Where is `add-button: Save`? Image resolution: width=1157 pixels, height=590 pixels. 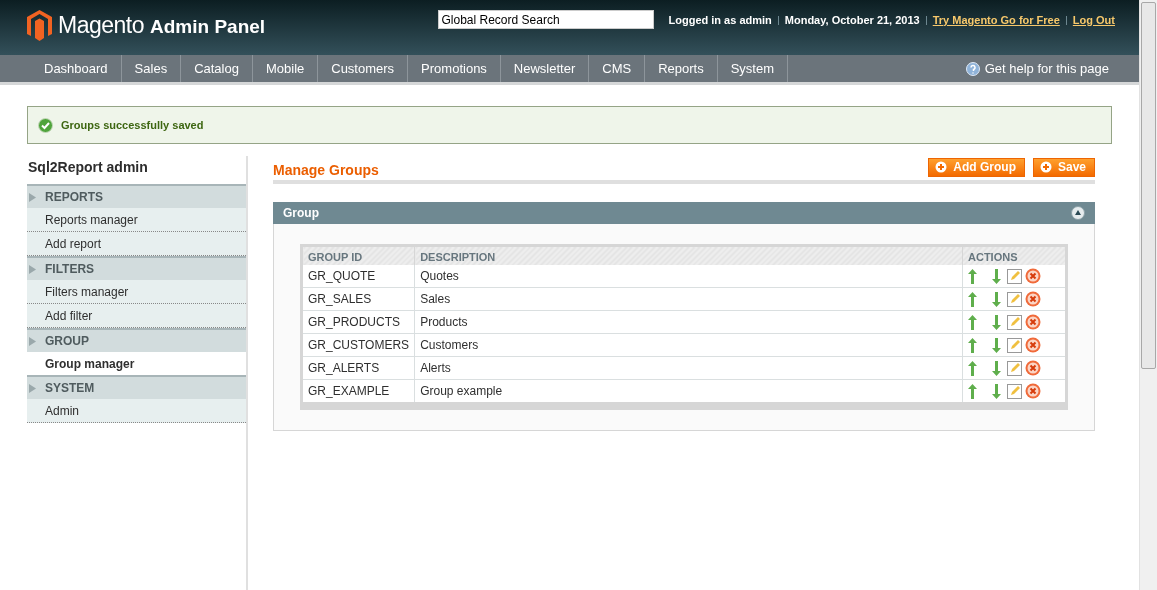 add-button: Save is located at coordinates (1063, 167).